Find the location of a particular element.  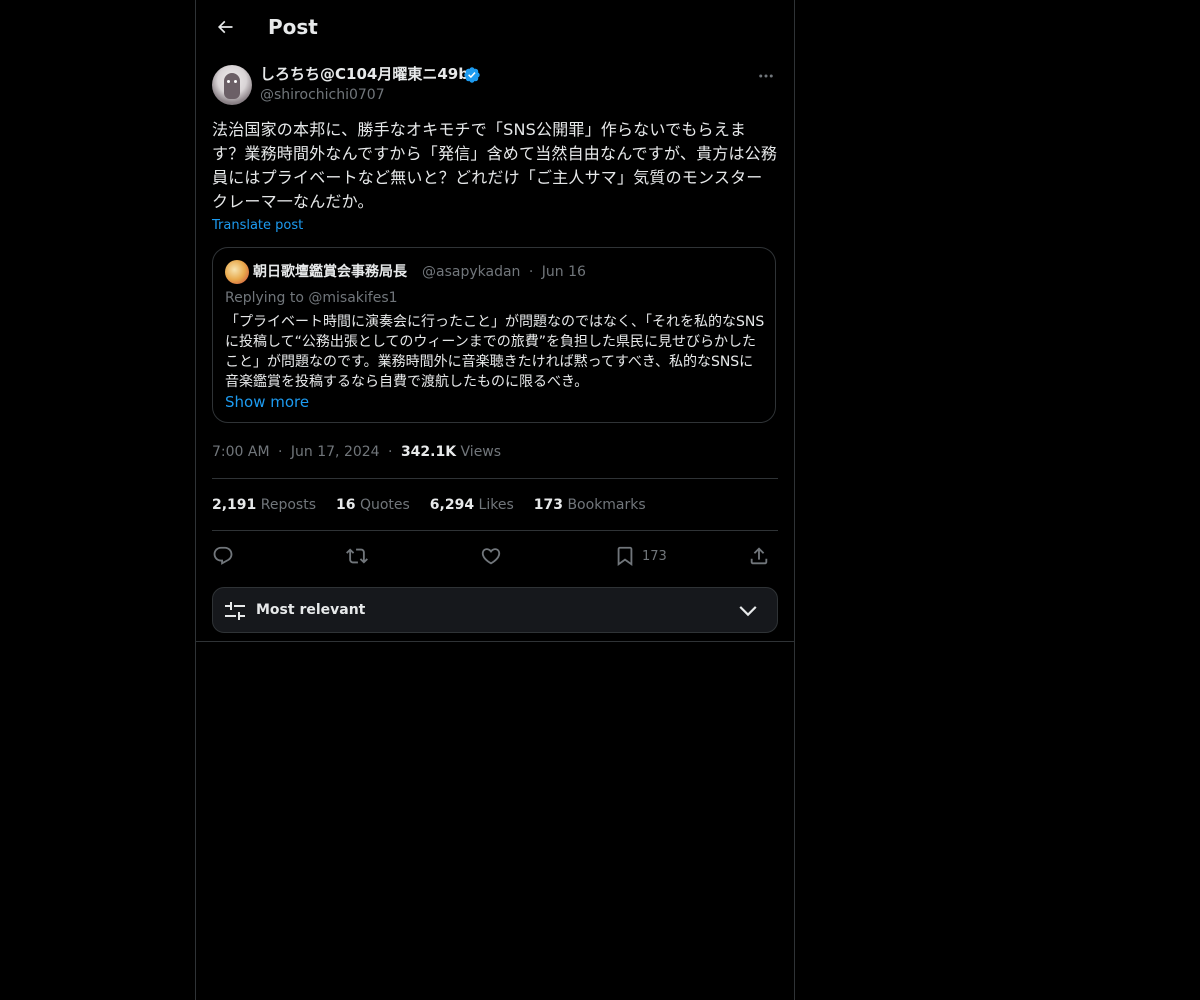

heart-icon is located at coordinates (491, 556).